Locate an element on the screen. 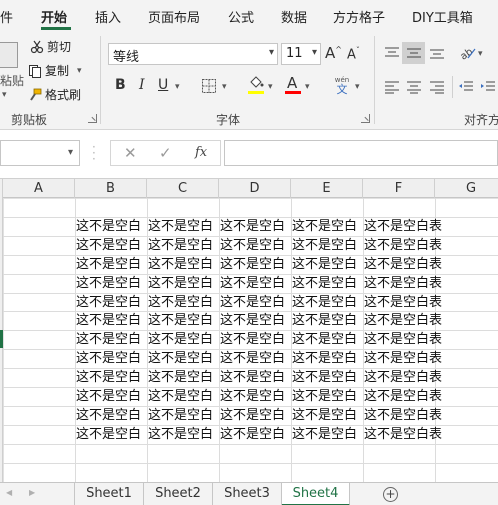 The image size is (498, 505). column-header-f: F is located at coordinates (399, 188).